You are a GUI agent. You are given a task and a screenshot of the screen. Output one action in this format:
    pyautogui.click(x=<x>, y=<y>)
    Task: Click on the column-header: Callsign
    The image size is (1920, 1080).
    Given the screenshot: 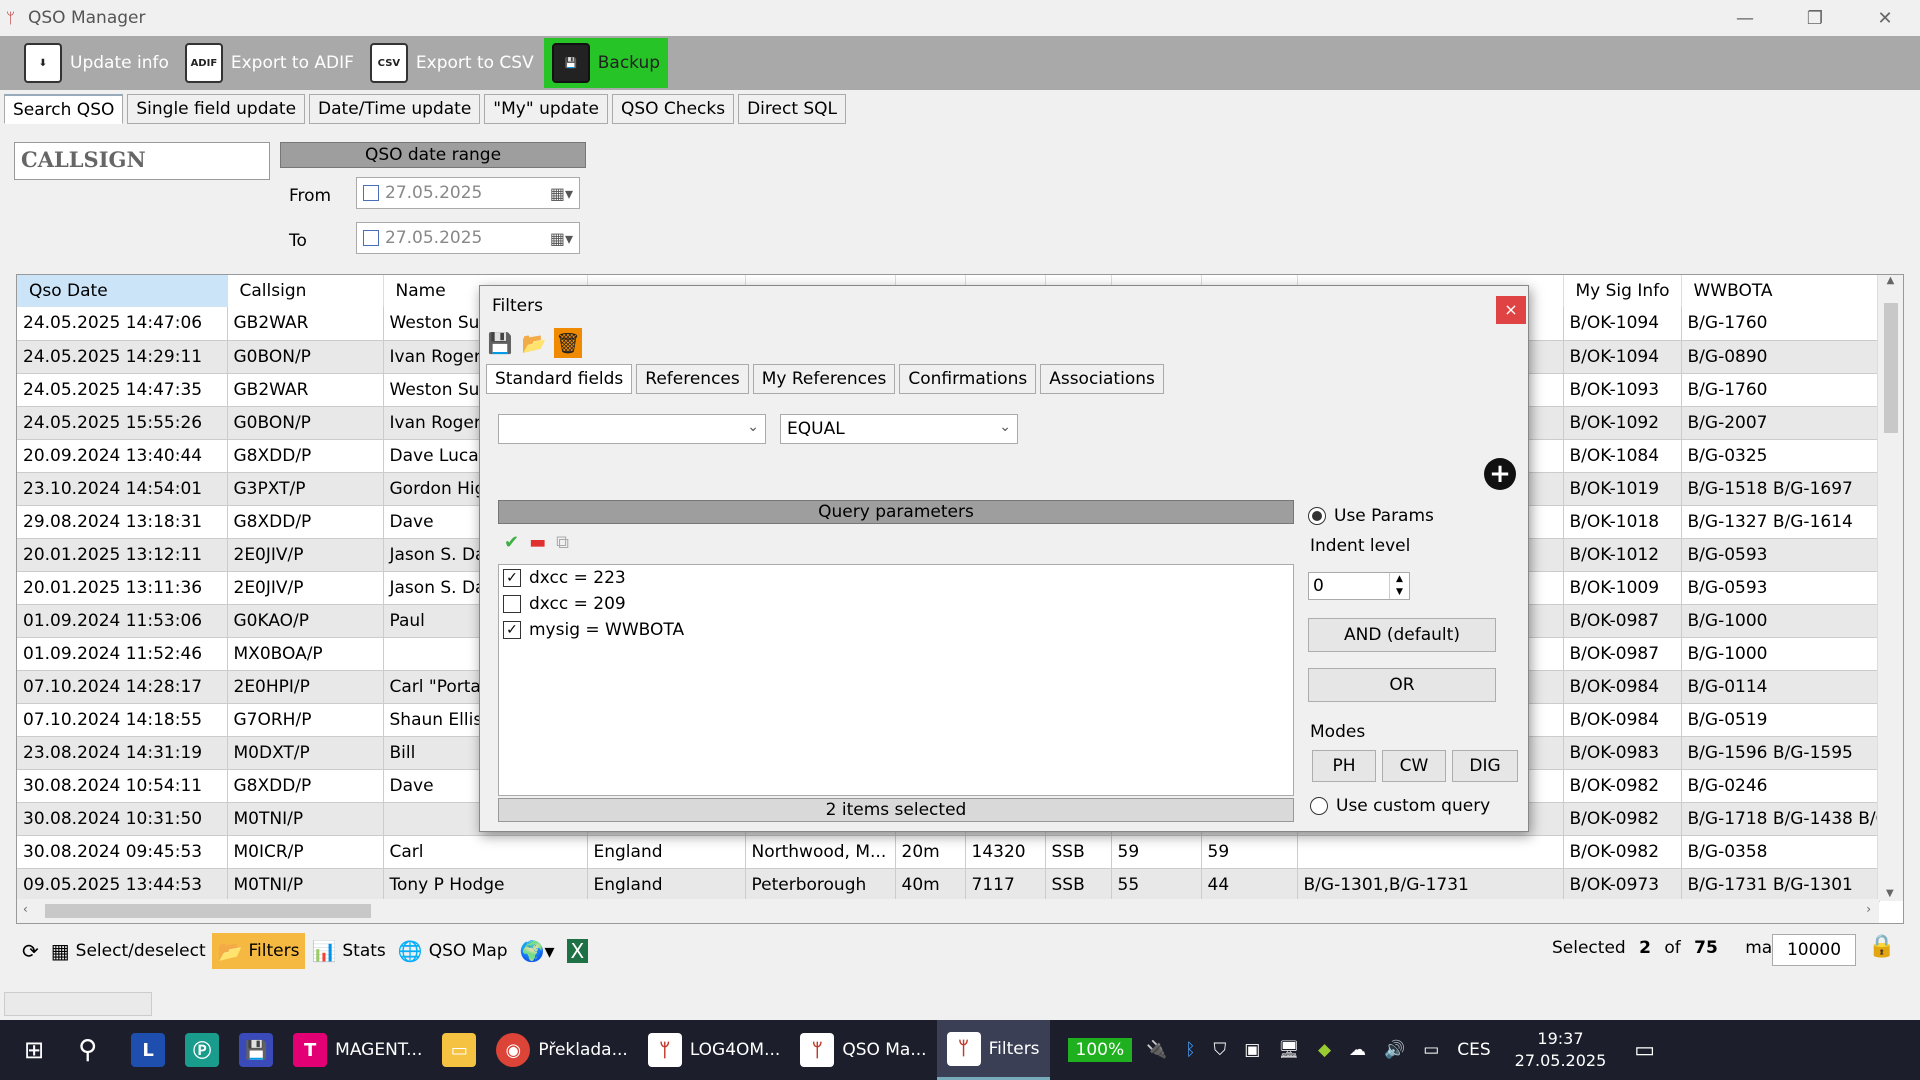 What is the action you would take?
    pyautogui.click(x=305, y=291)
    